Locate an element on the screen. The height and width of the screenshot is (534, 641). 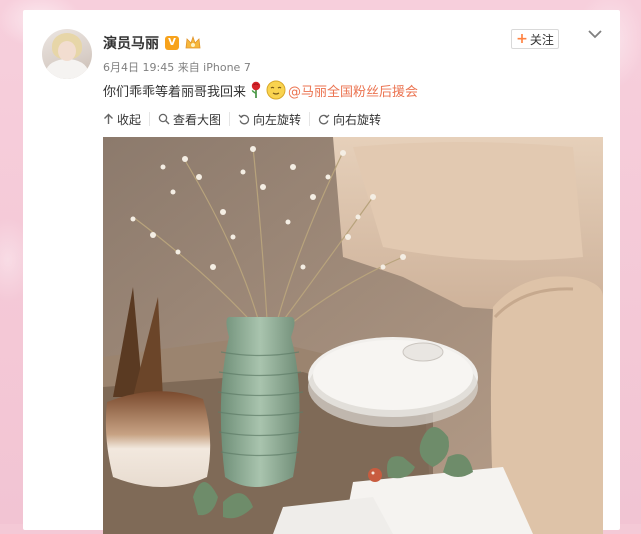
rose-icon is located at coordinates (256, 89).